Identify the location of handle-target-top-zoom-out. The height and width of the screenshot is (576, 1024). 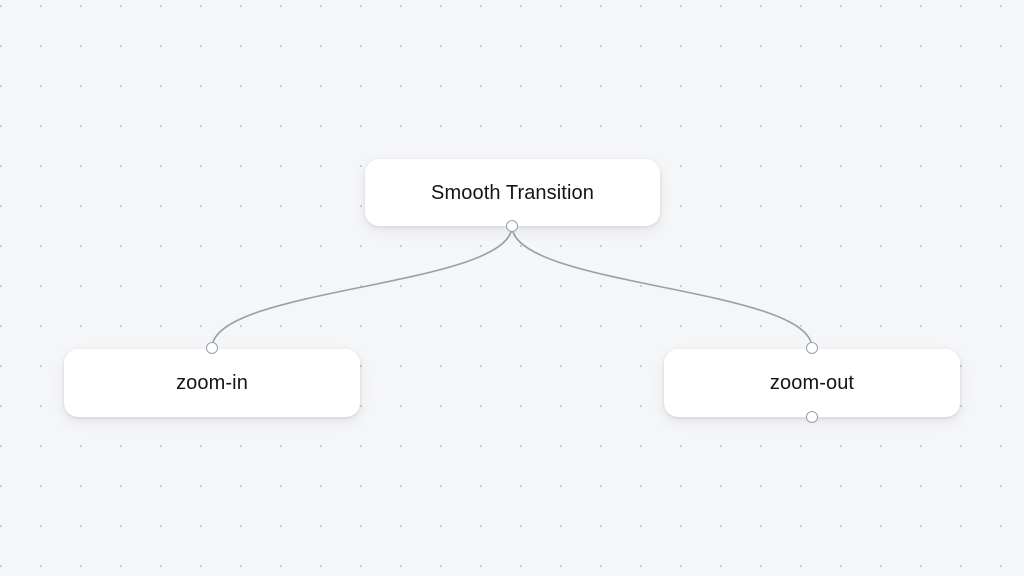
(812, 348).